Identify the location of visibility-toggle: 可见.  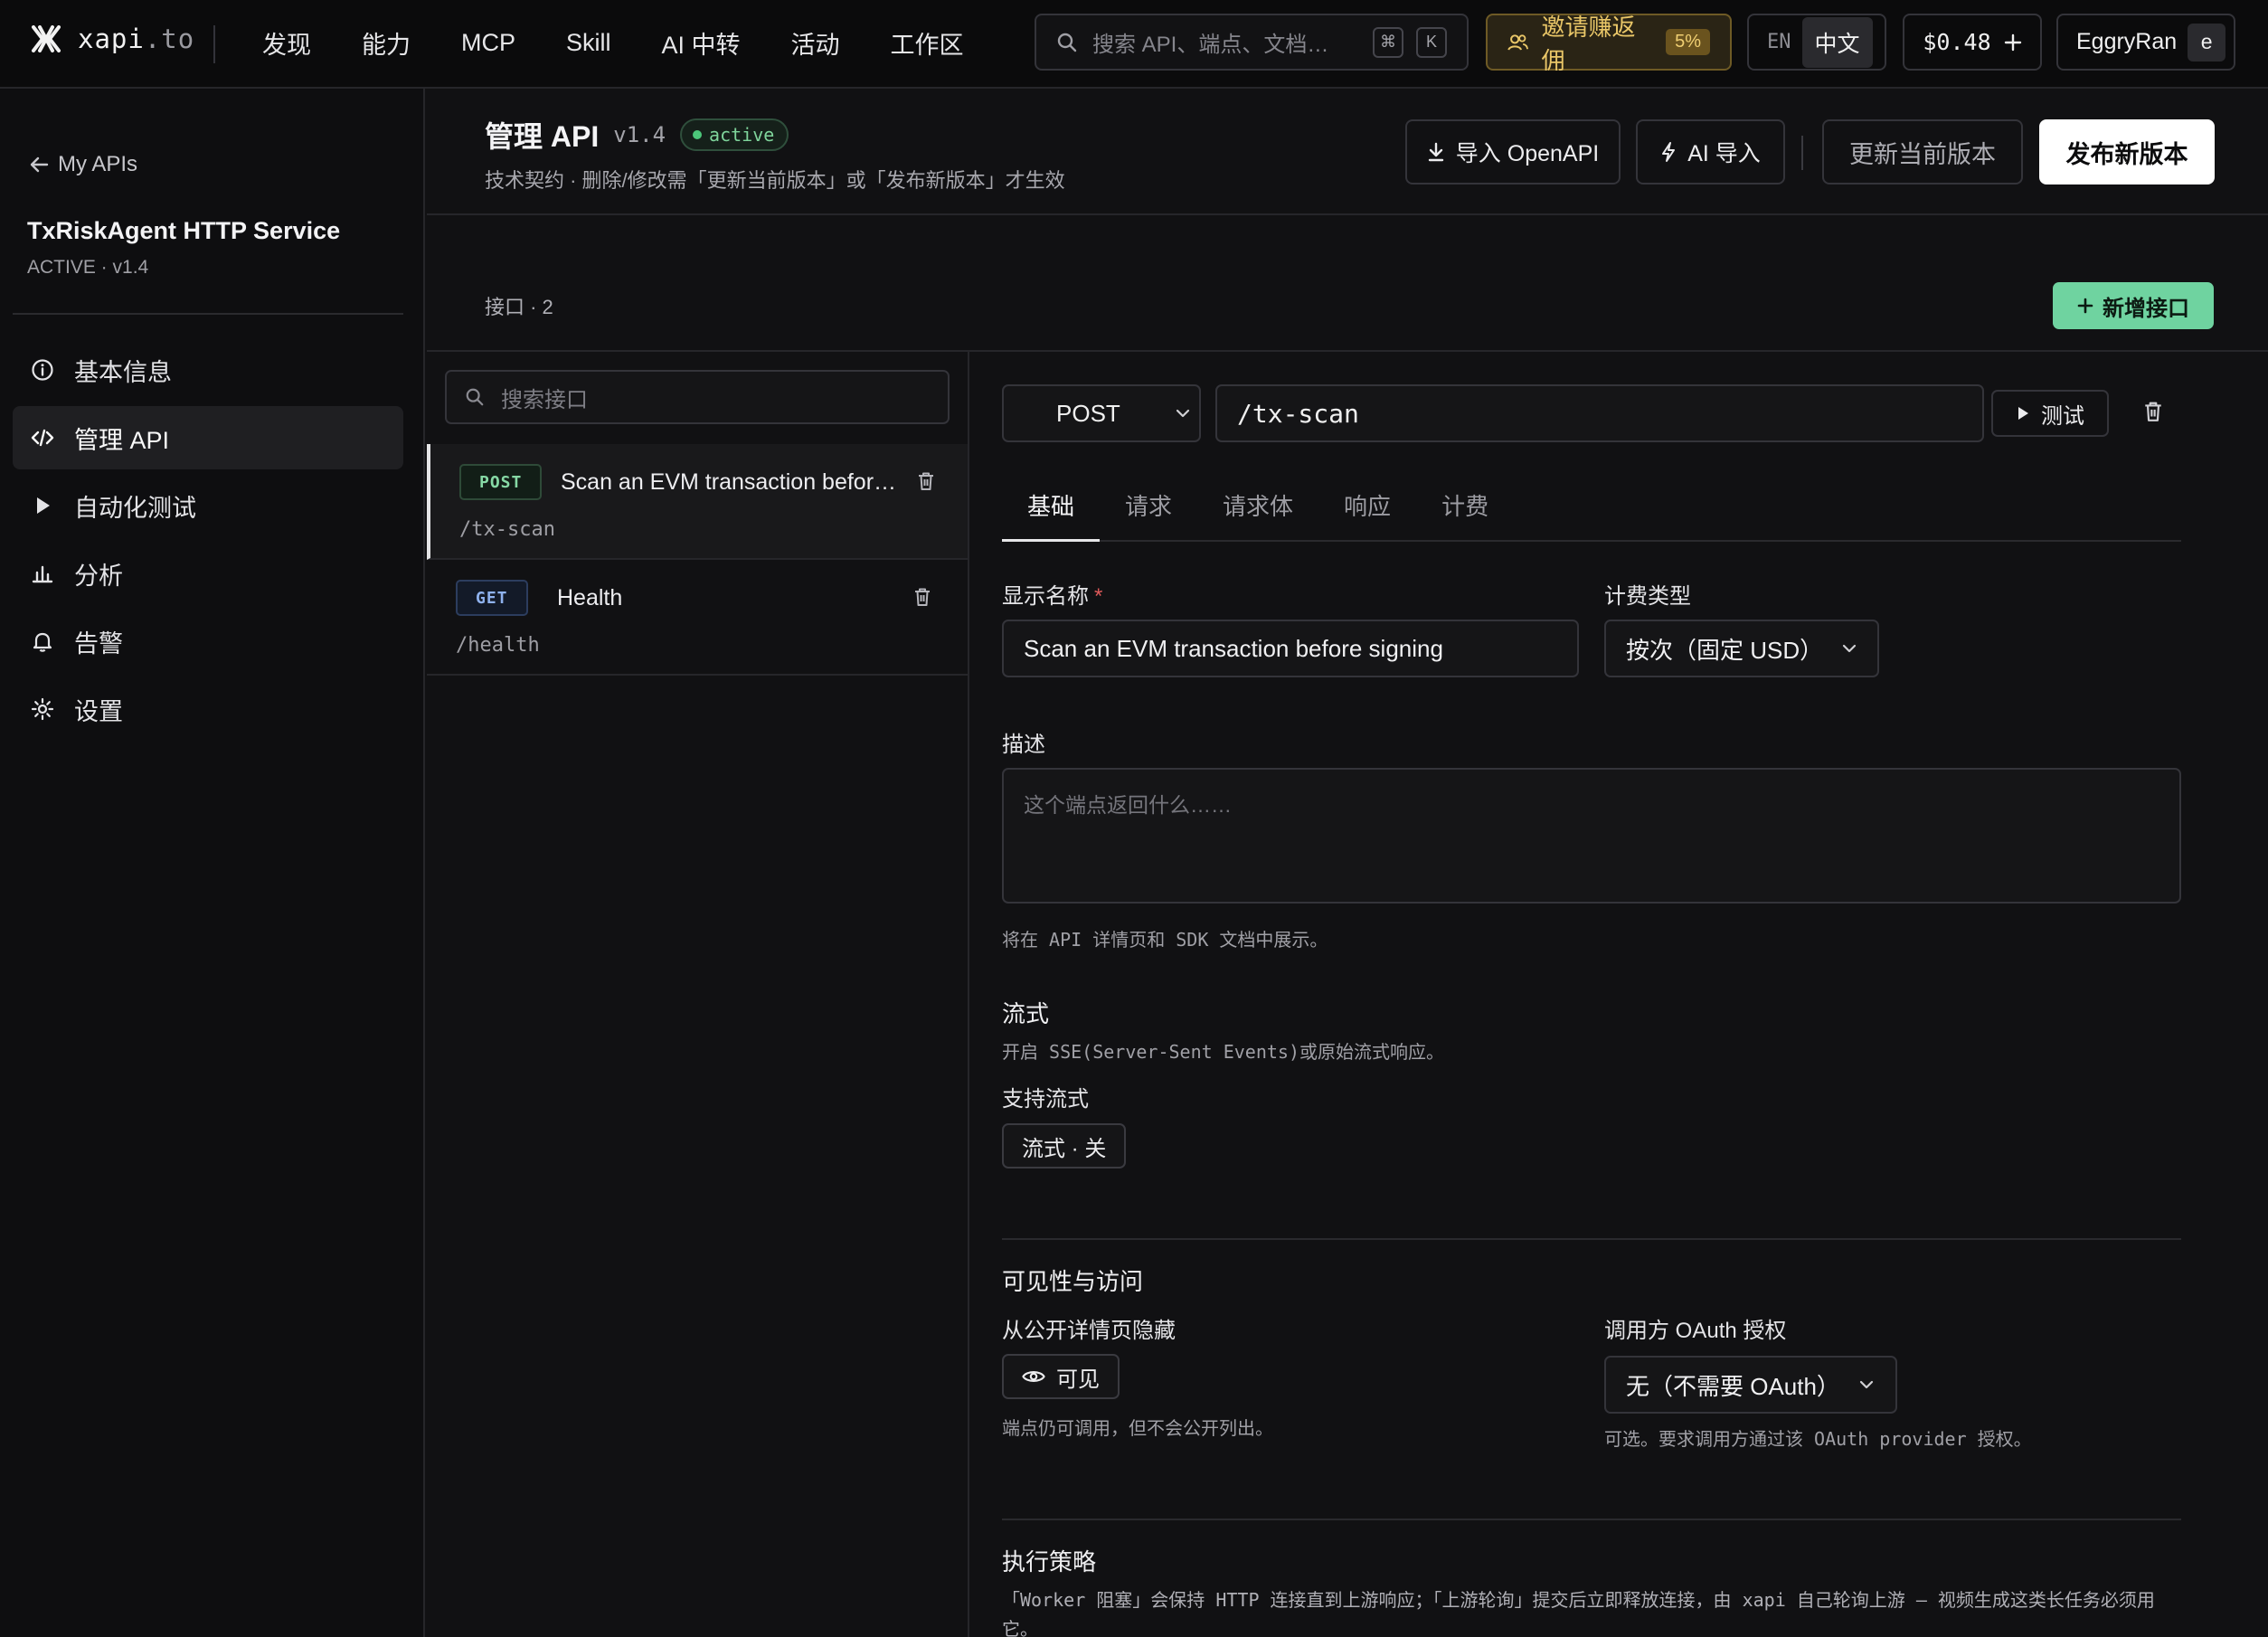
(1061, 1376).